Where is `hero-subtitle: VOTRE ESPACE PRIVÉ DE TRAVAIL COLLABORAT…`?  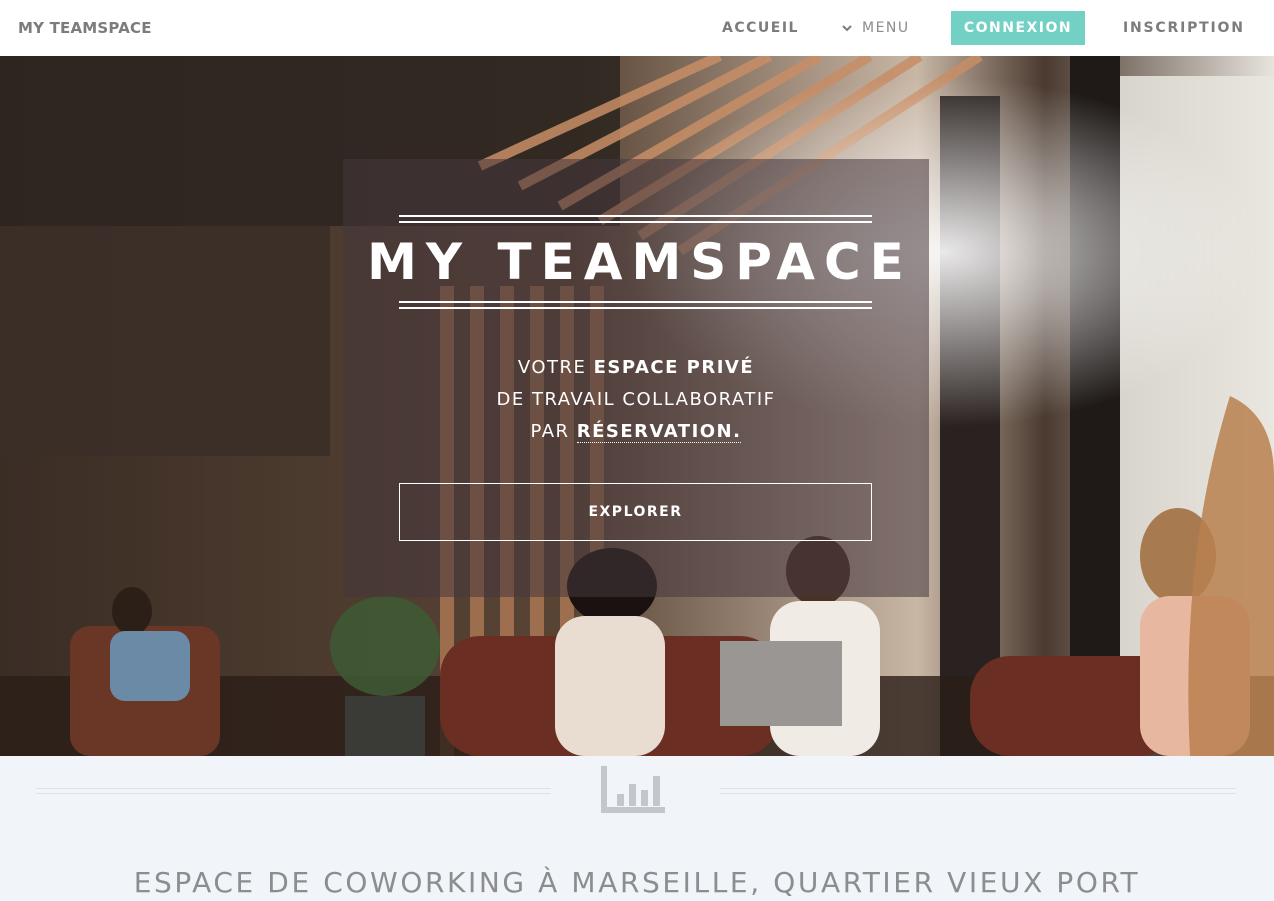 hero-subtitle: VOTRE ESPACE PRIVÉ DE TRAVAIL COLLABORAT… is located at coordinates (636, 400).